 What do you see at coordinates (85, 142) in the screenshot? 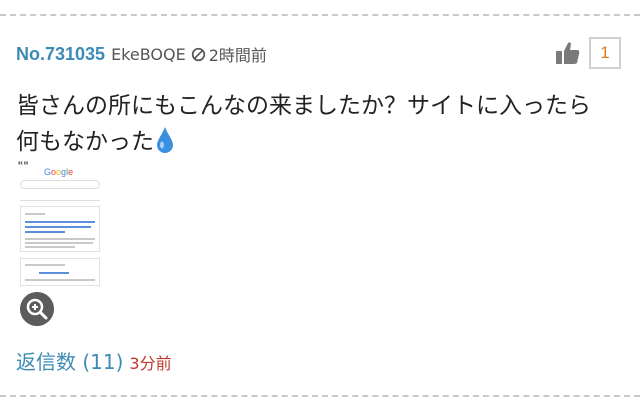
I see `post-body-line: 何もなかった` at bounding box center [85, 142].